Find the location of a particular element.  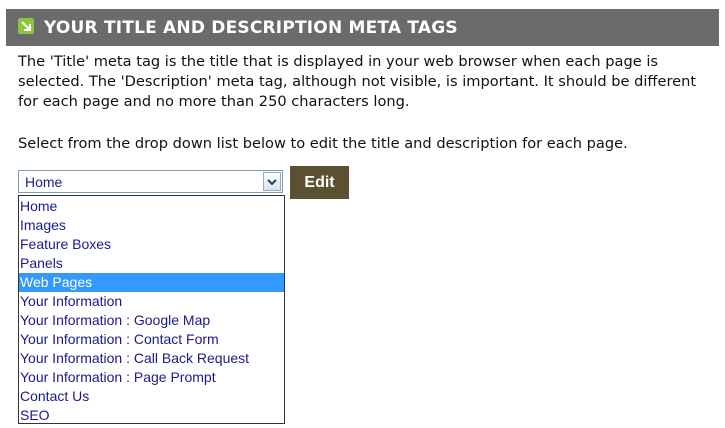

dropdown-option-panels: Panels is located at coordinates (151, 263).